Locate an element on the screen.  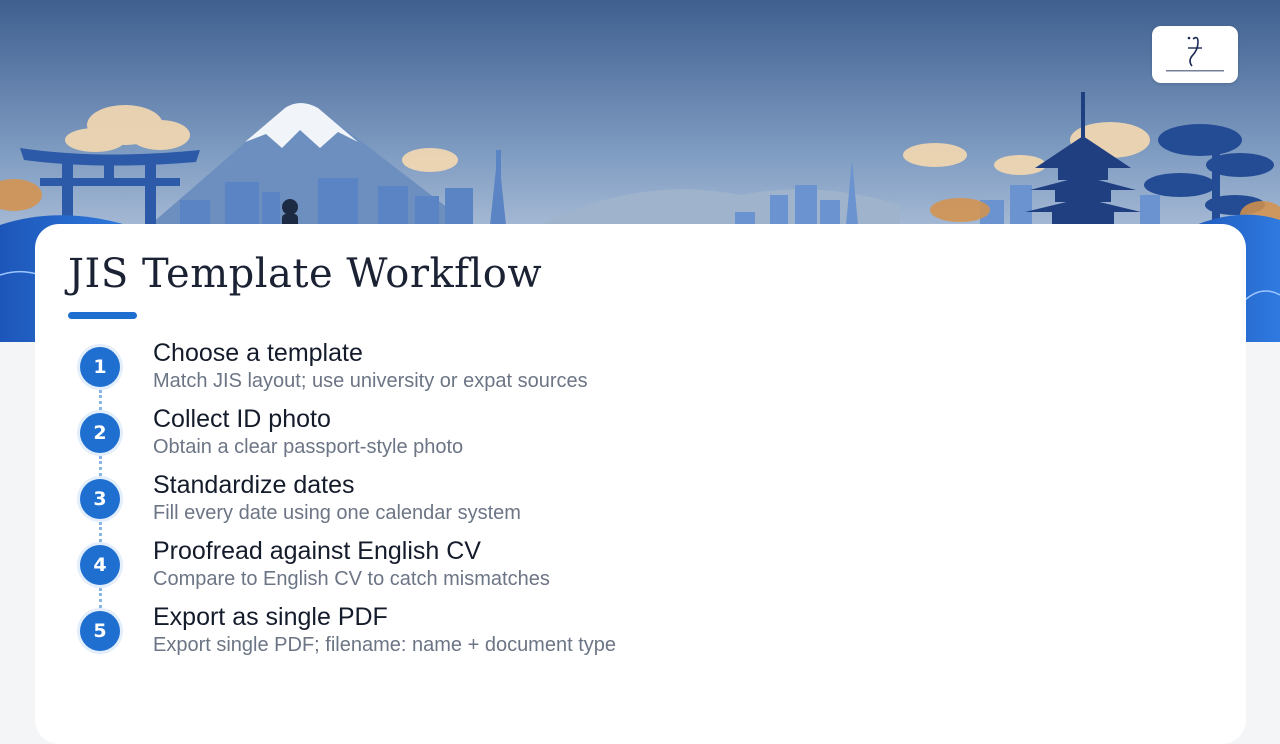
title-underline is located at coordinates (102, 315).